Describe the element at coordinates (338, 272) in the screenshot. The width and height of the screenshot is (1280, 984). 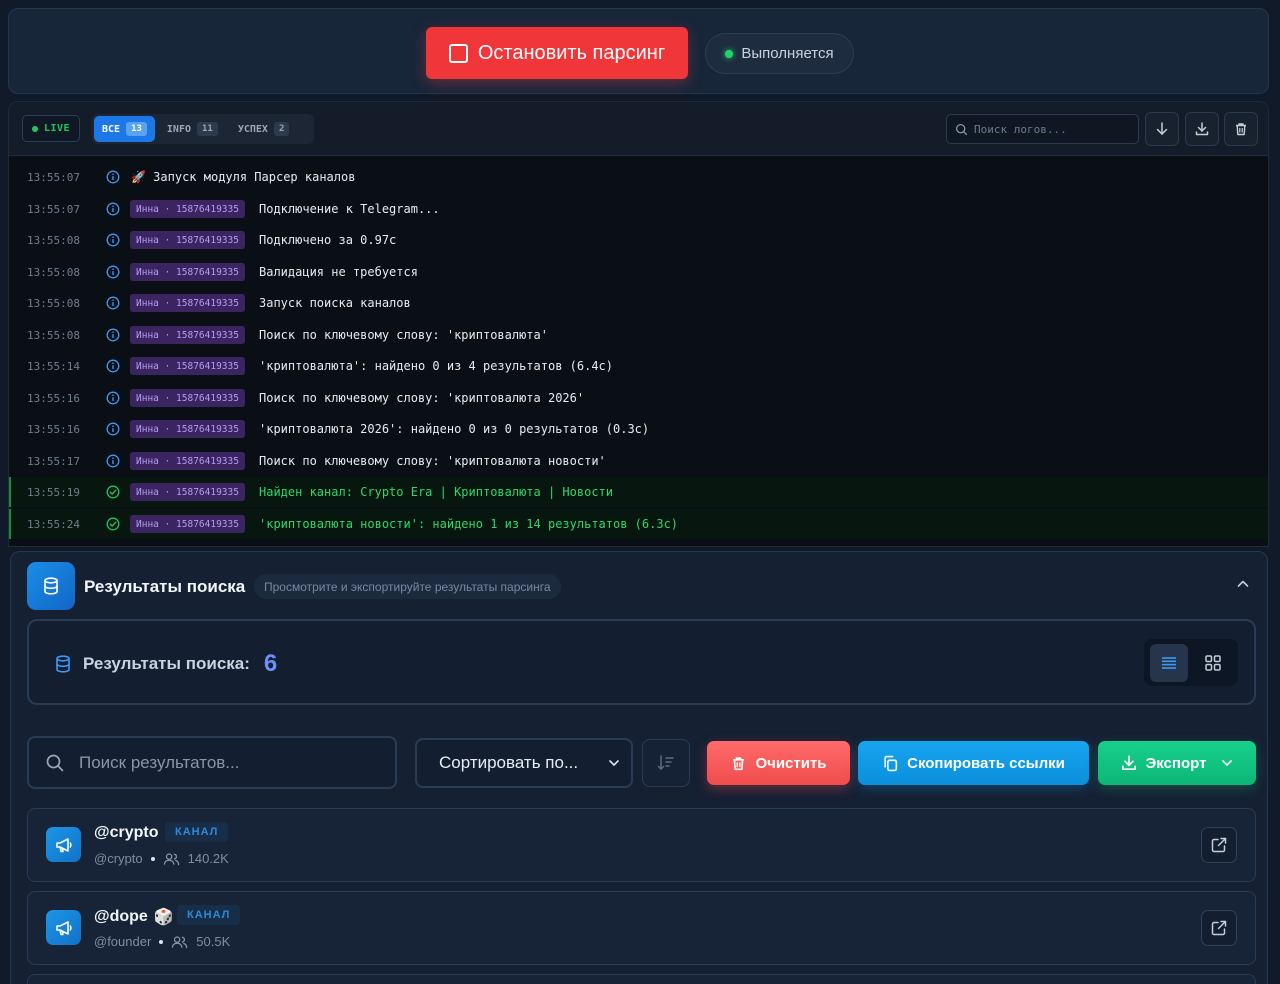
I see `log-message: Валидация не требуется` at that location.